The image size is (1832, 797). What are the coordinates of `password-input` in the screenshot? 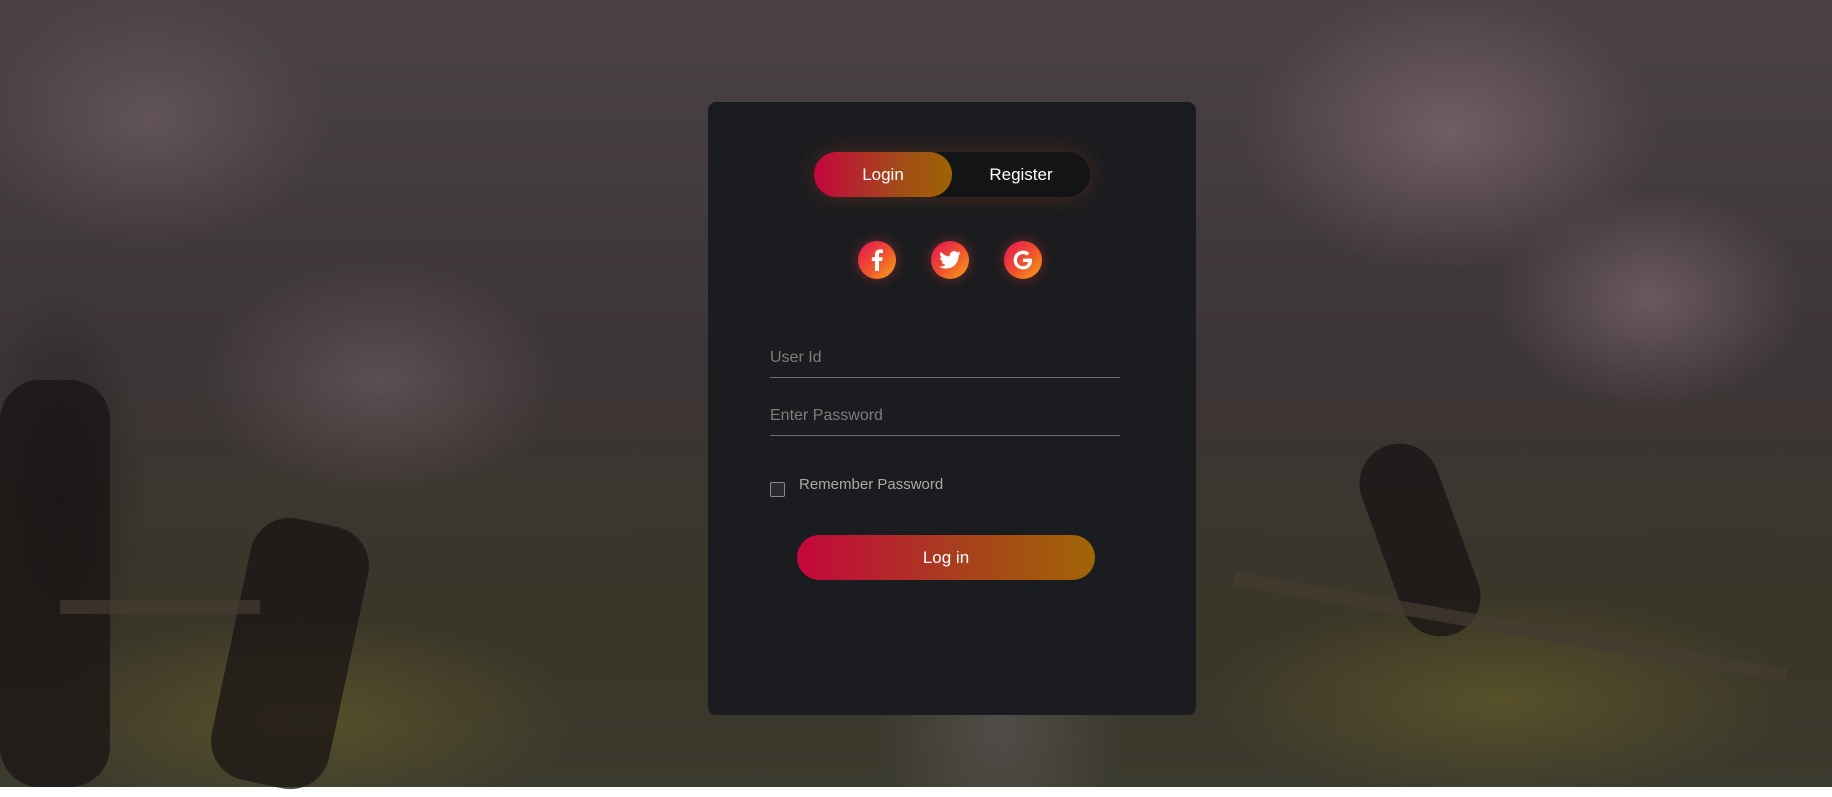 It's located at (945, 416).